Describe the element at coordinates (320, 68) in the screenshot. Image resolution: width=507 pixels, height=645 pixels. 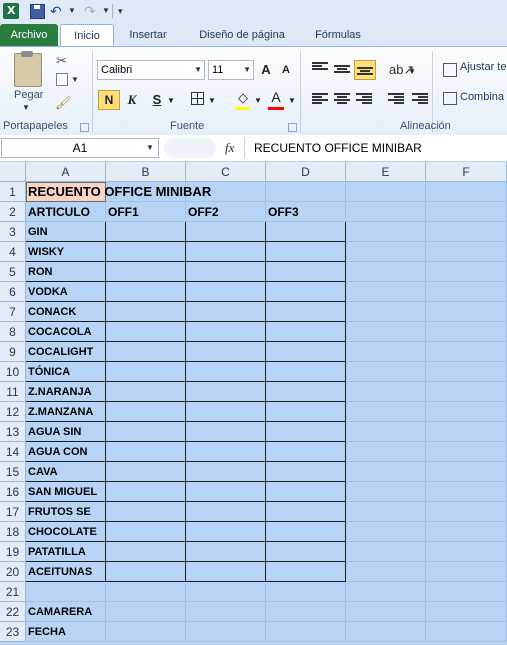
I see `align-top-icon` at that location.